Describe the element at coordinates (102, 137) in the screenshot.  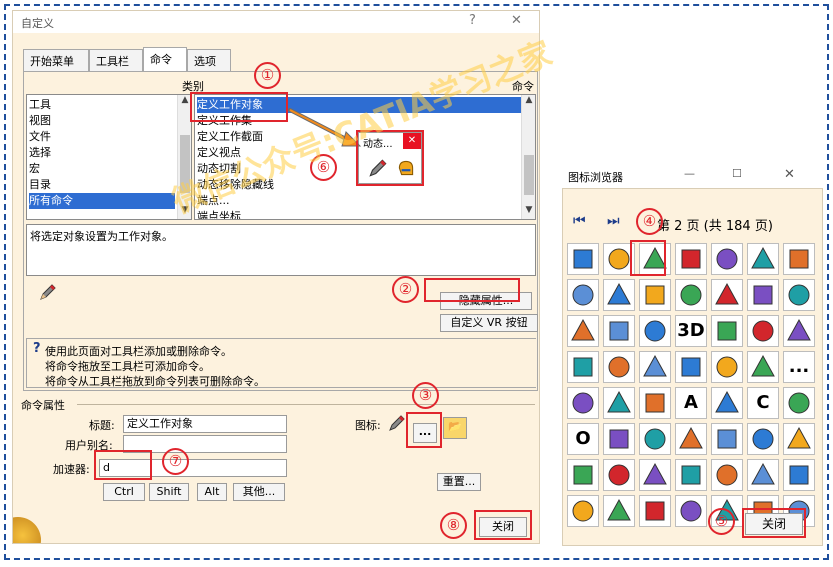
I see `list-item: 文件` at that location.